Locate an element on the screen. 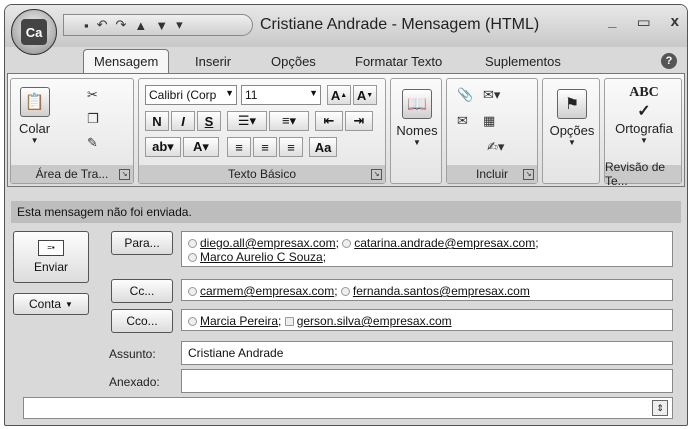  attached-field is located at coordinates (427, 381).